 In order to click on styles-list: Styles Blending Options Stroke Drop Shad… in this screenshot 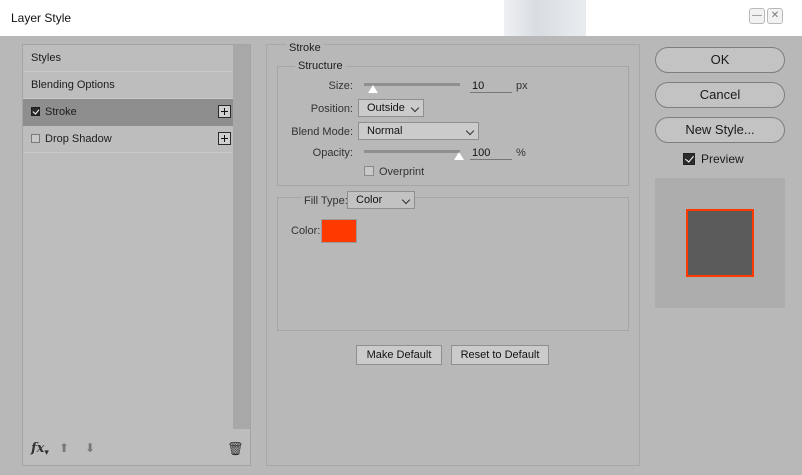, I will do `click(128, 99)`.